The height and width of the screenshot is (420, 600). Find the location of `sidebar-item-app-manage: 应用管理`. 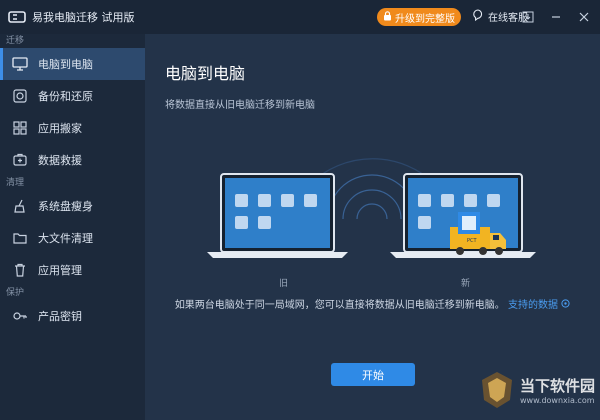

sidebar-item-app-manage: 应用管理 is located at coordinates (72, 270).